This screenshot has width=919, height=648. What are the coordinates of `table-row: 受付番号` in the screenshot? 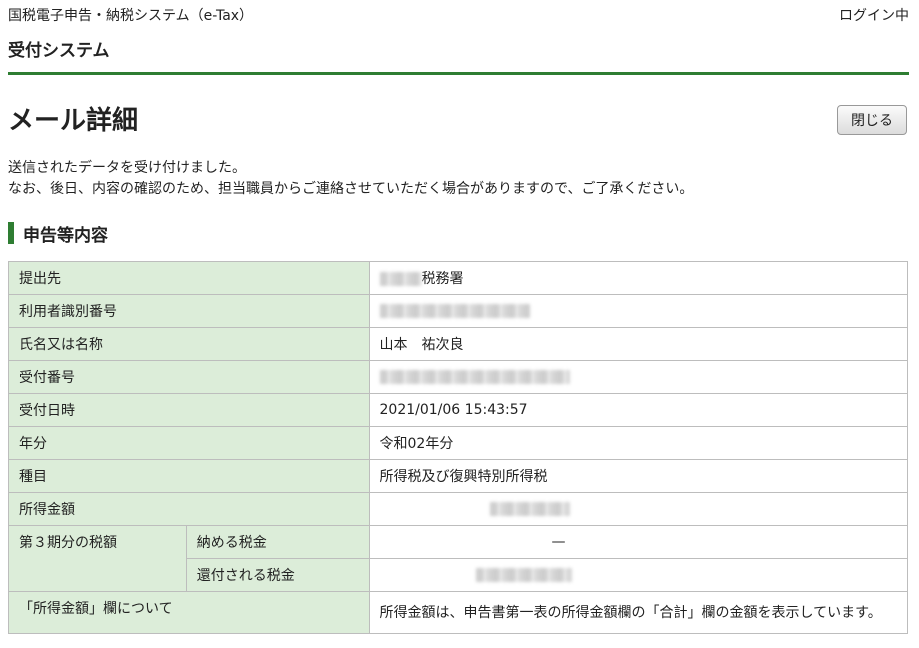 It's located at (458, 377).